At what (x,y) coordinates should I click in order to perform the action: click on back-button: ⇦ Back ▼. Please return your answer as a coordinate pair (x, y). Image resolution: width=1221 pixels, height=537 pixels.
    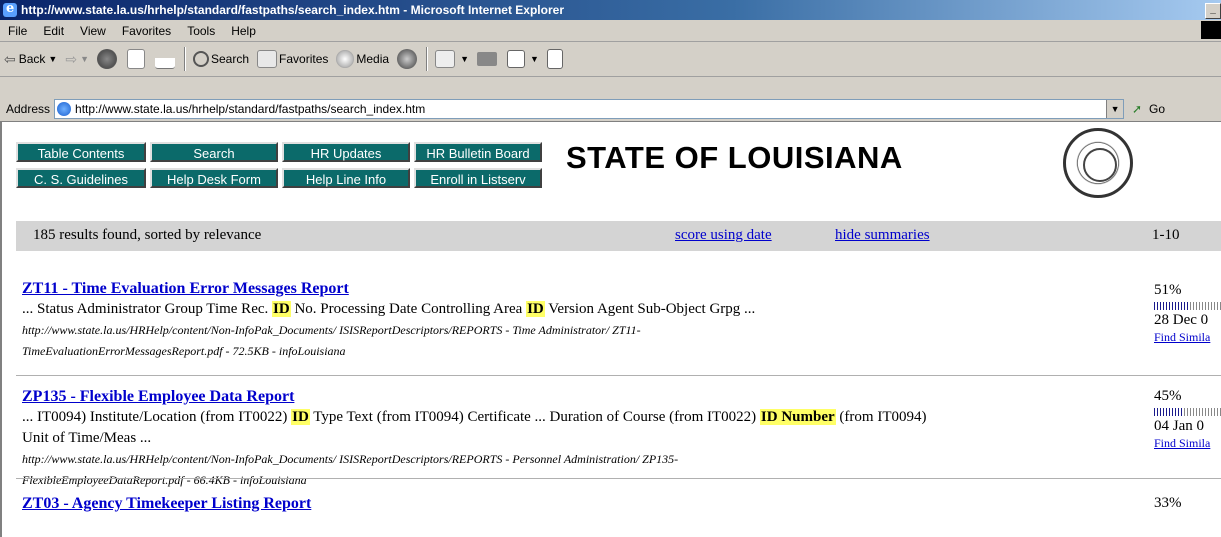
    Looking at the image, I should click on (30, 59).